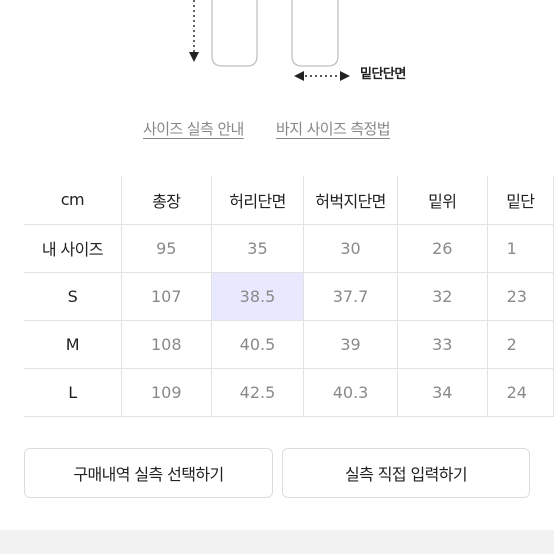  Describe the element at coordinates (257, 248) in the screenshot. I see `table-cell: 35` at that location.